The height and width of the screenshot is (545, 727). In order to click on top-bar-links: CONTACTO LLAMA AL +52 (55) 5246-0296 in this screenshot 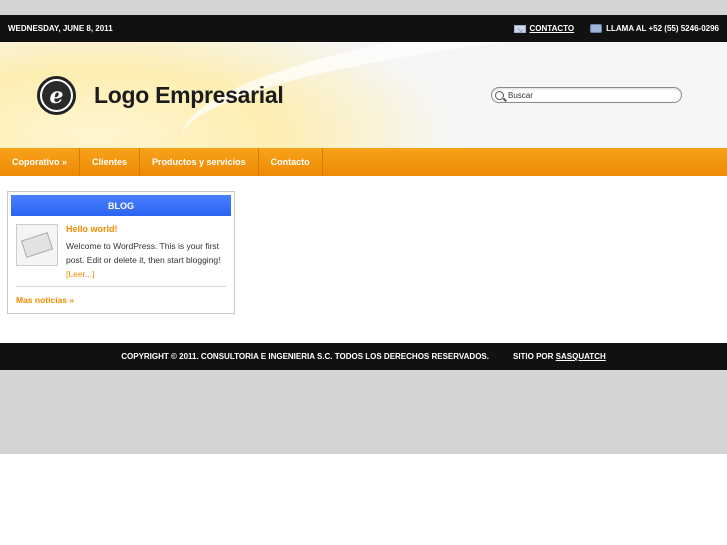, I will do `click(616, 28)`.